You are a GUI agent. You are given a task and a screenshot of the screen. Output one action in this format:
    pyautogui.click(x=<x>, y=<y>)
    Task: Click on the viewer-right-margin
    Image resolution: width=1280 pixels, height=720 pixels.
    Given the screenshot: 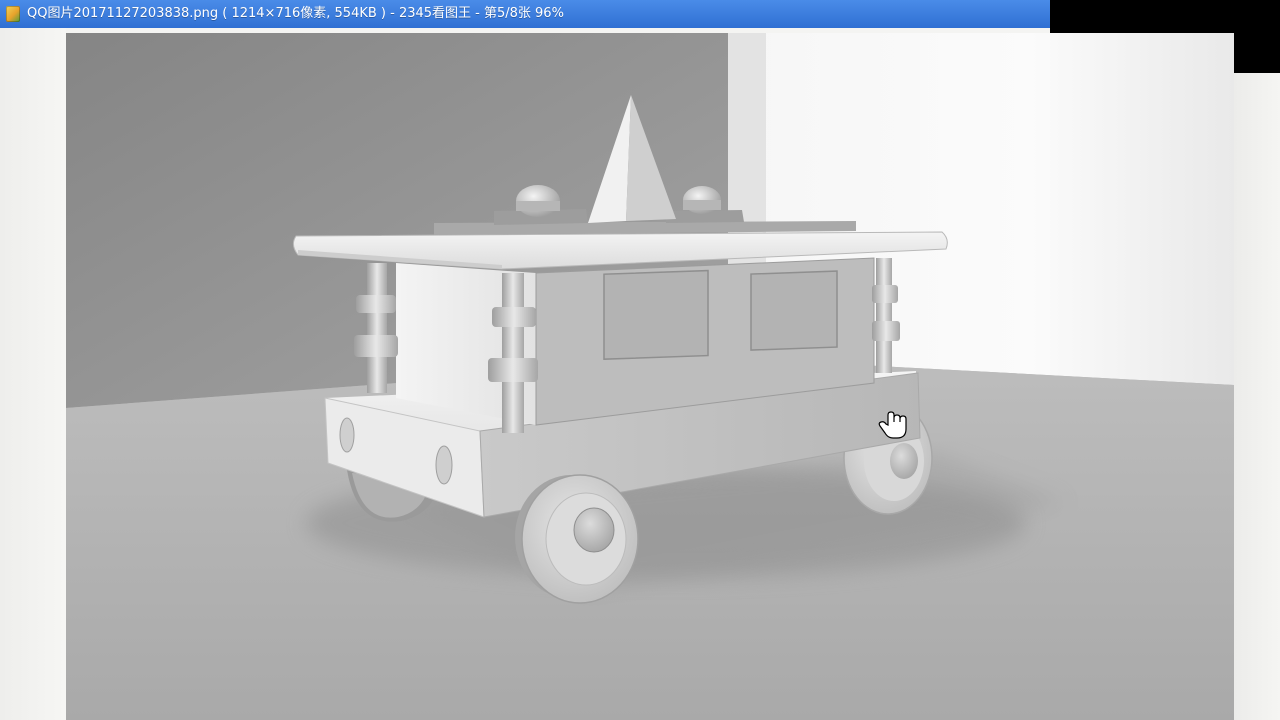 What is the action you would take?
    pyautogui.click(x=1257, y=396)
    